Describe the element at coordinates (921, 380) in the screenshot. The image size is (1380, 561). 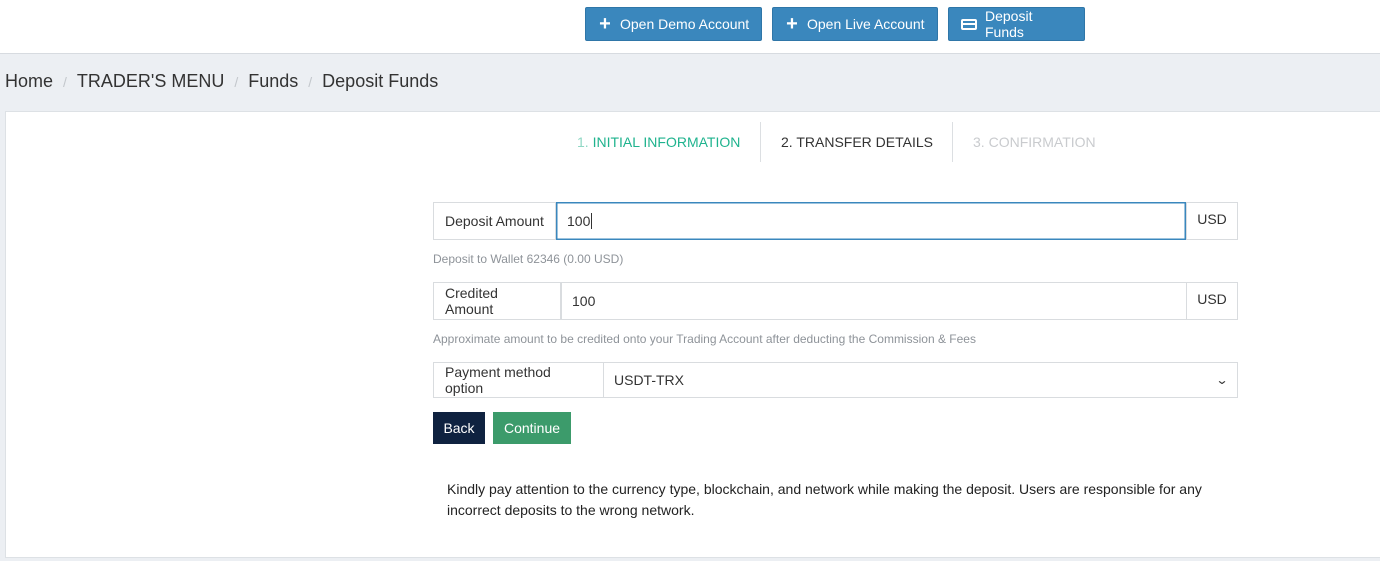
I see `payment-method-select: USDT-TRX ⌄` at that location.